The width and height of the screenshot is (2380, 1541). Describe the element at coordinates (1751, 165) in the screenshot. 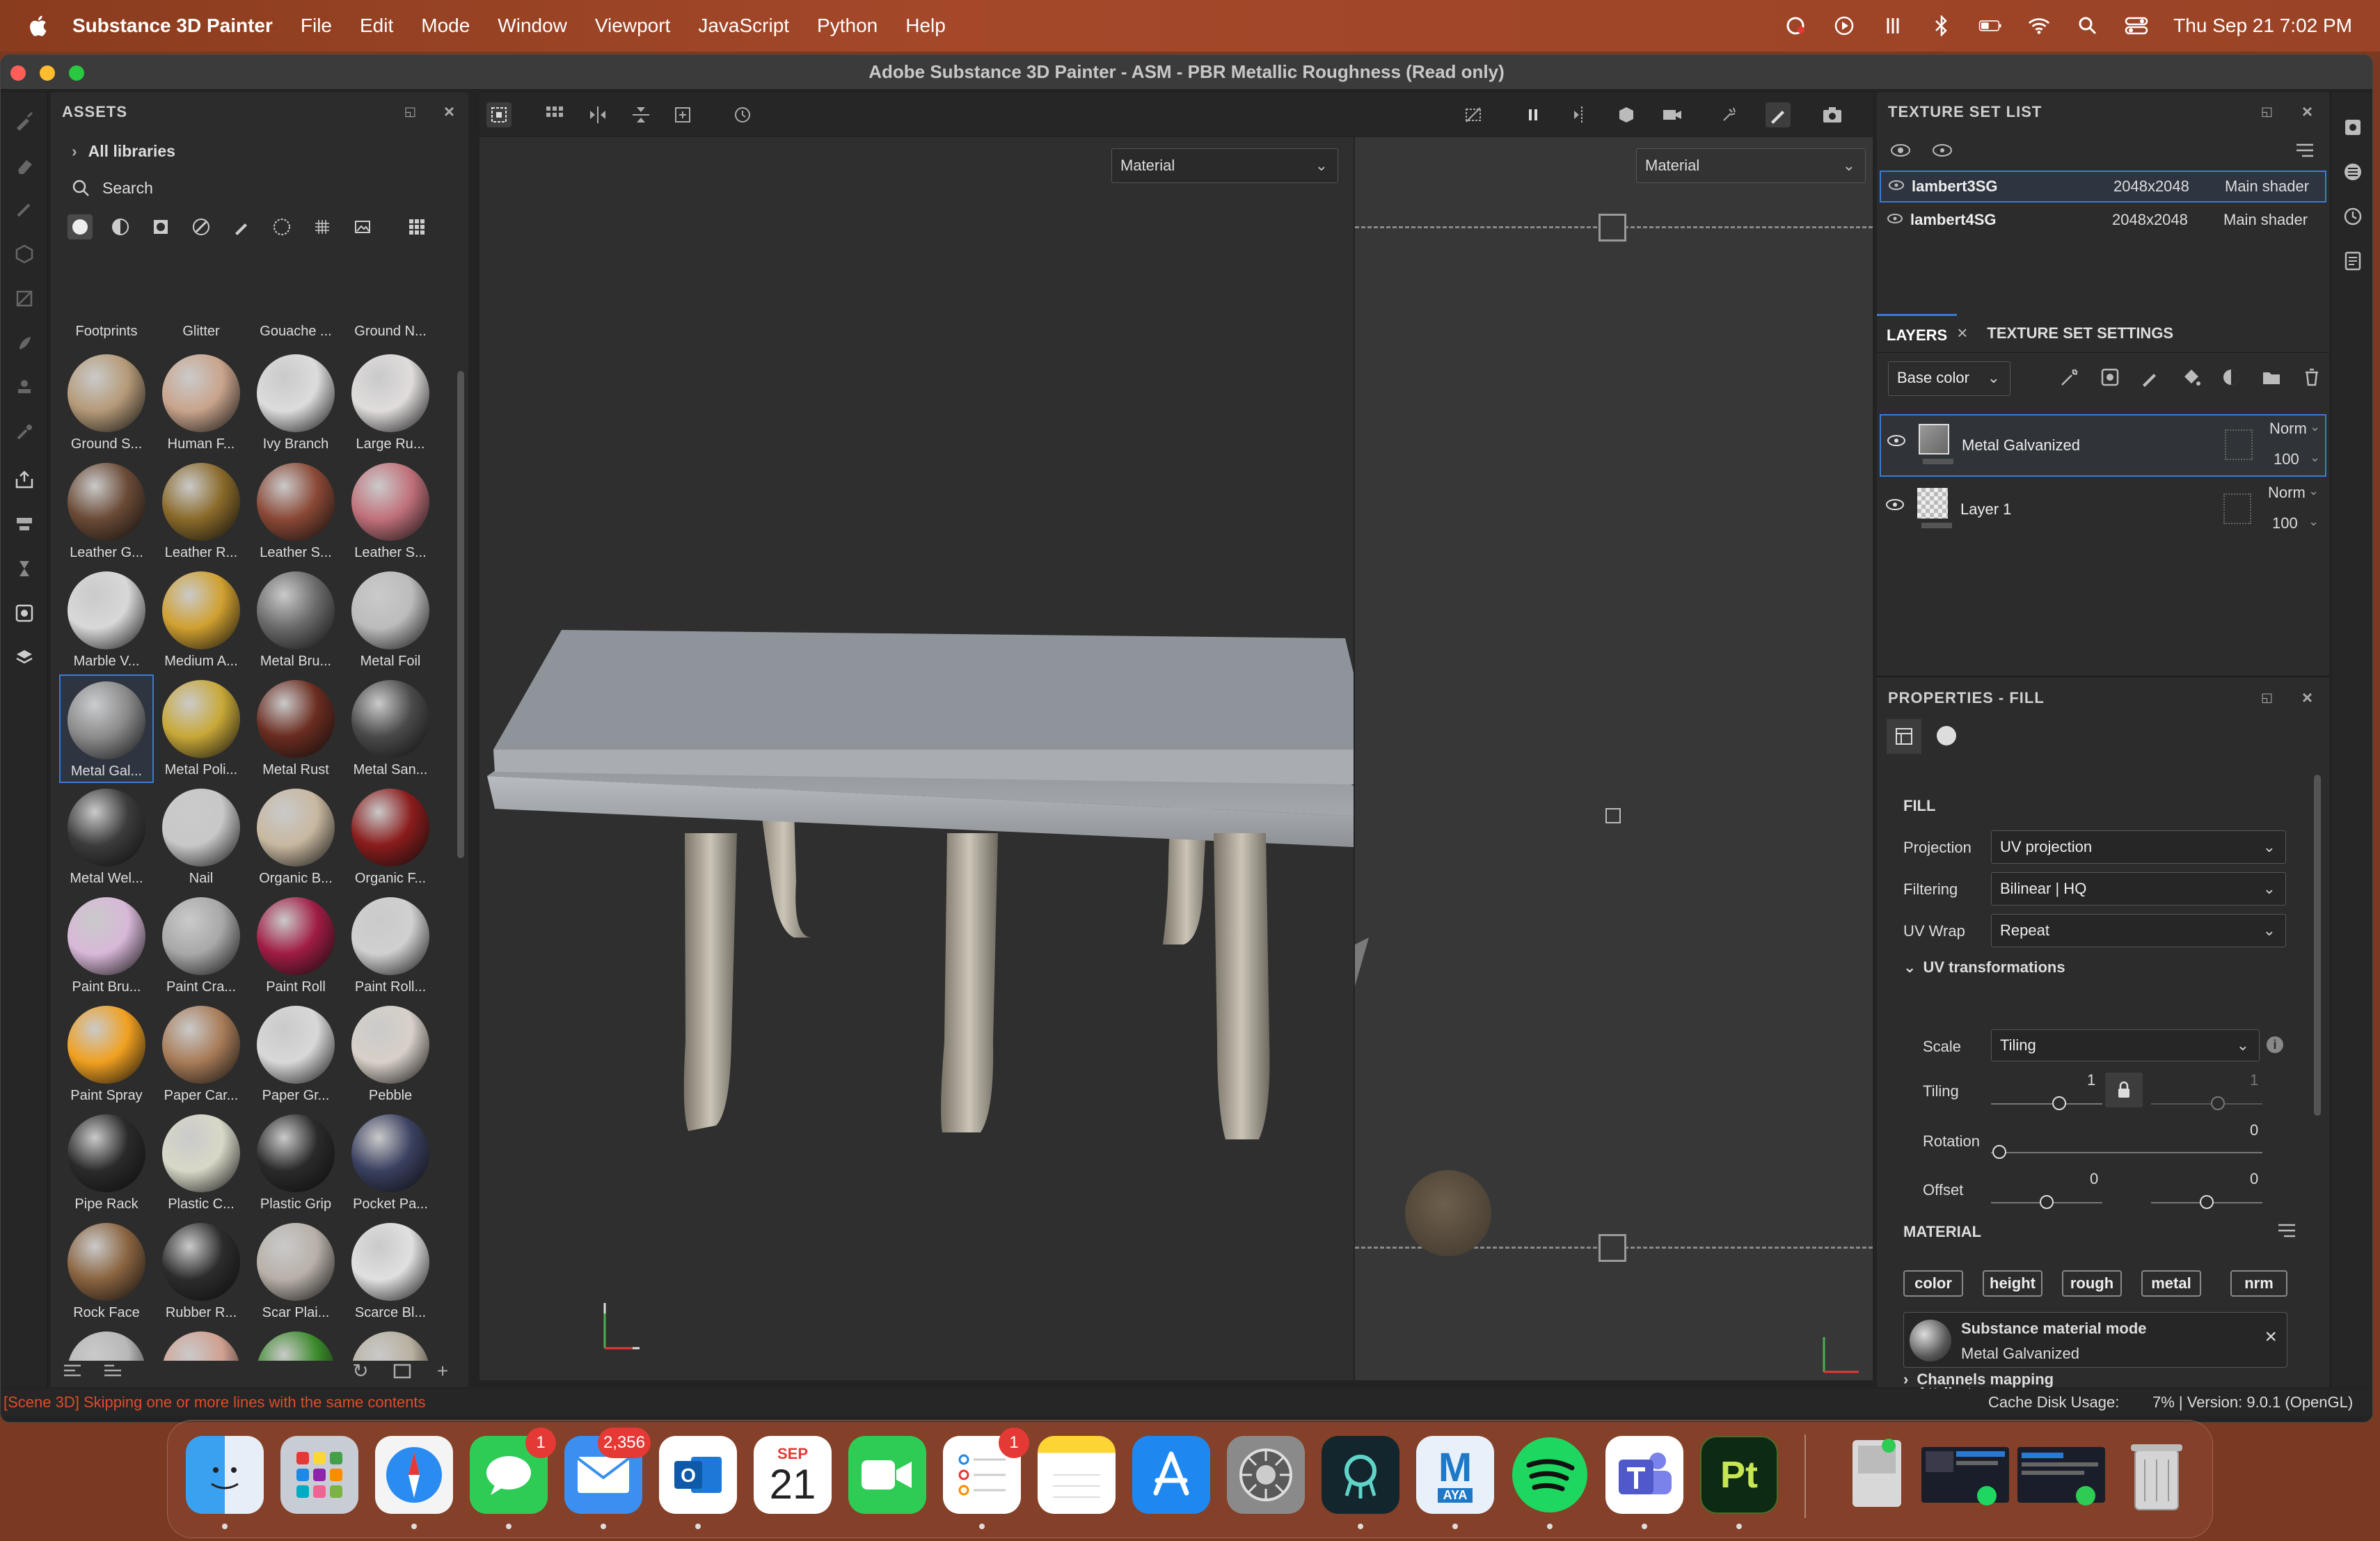

I see `viewport-2d-mode-select: Material ⌄` at that location.